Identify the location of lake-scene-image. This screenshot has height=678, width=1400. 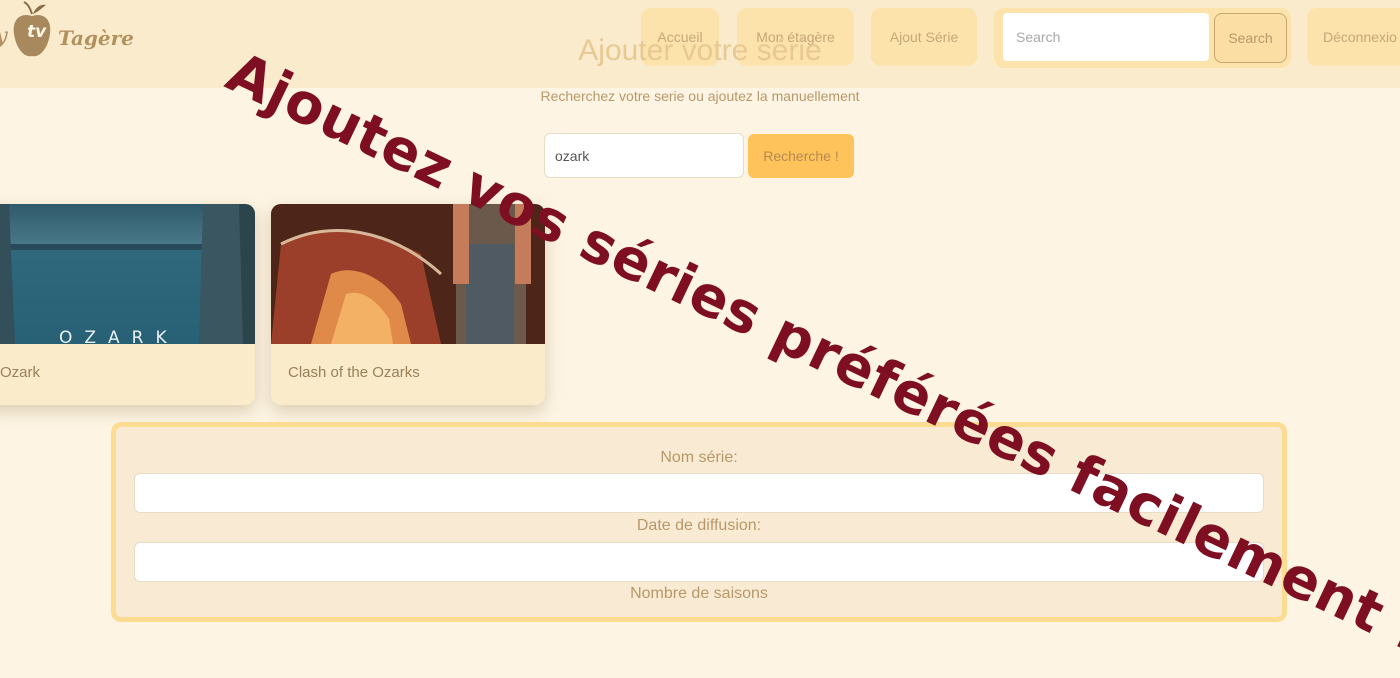
(127, 274).